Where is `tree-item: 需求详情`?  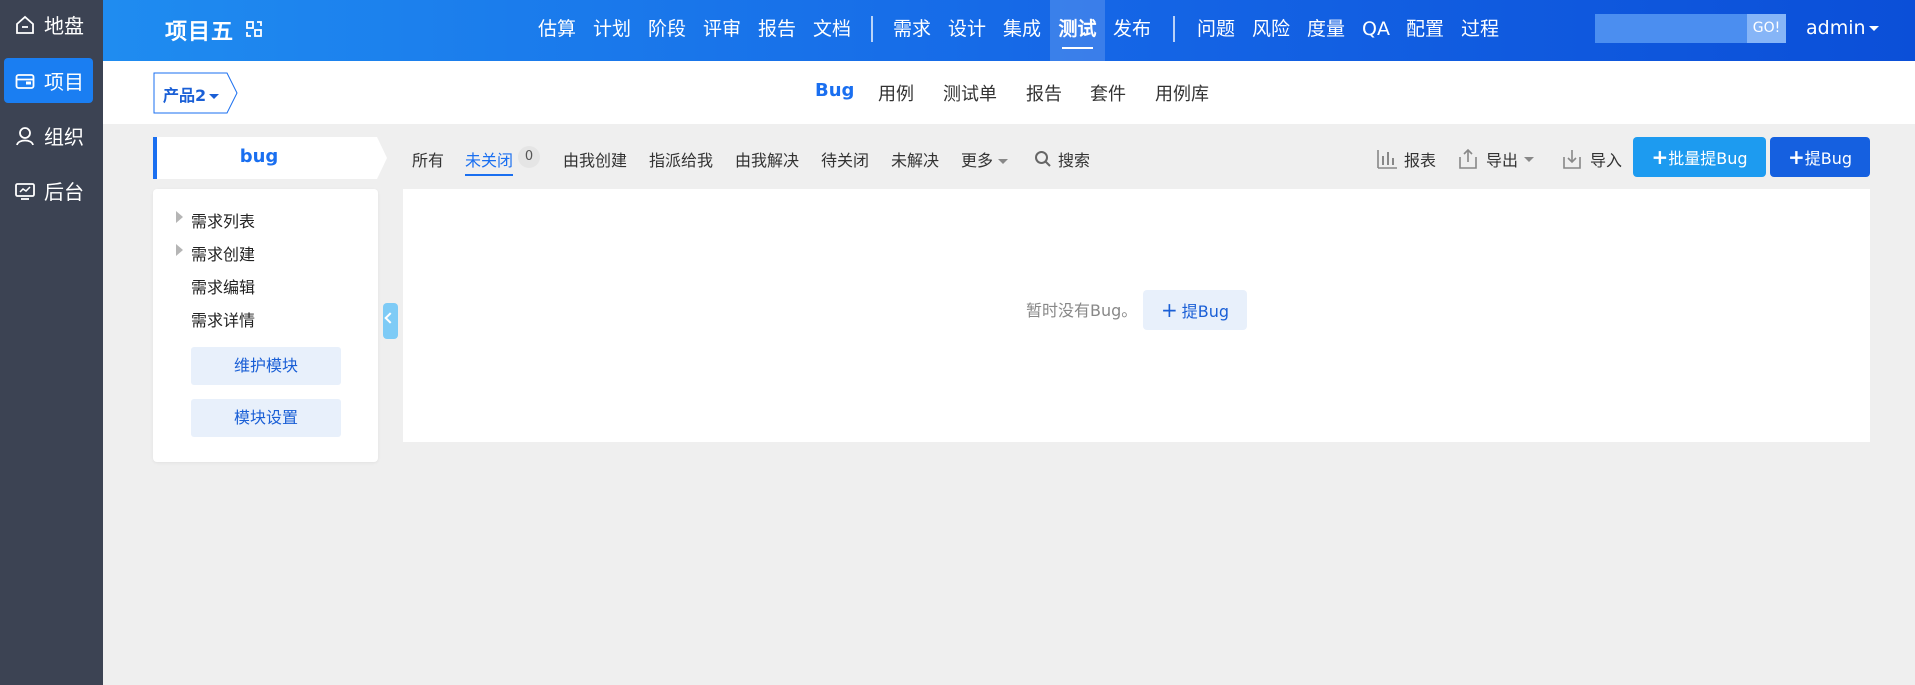
tree-item: 需求详情 is located at coordinates (223, 319).